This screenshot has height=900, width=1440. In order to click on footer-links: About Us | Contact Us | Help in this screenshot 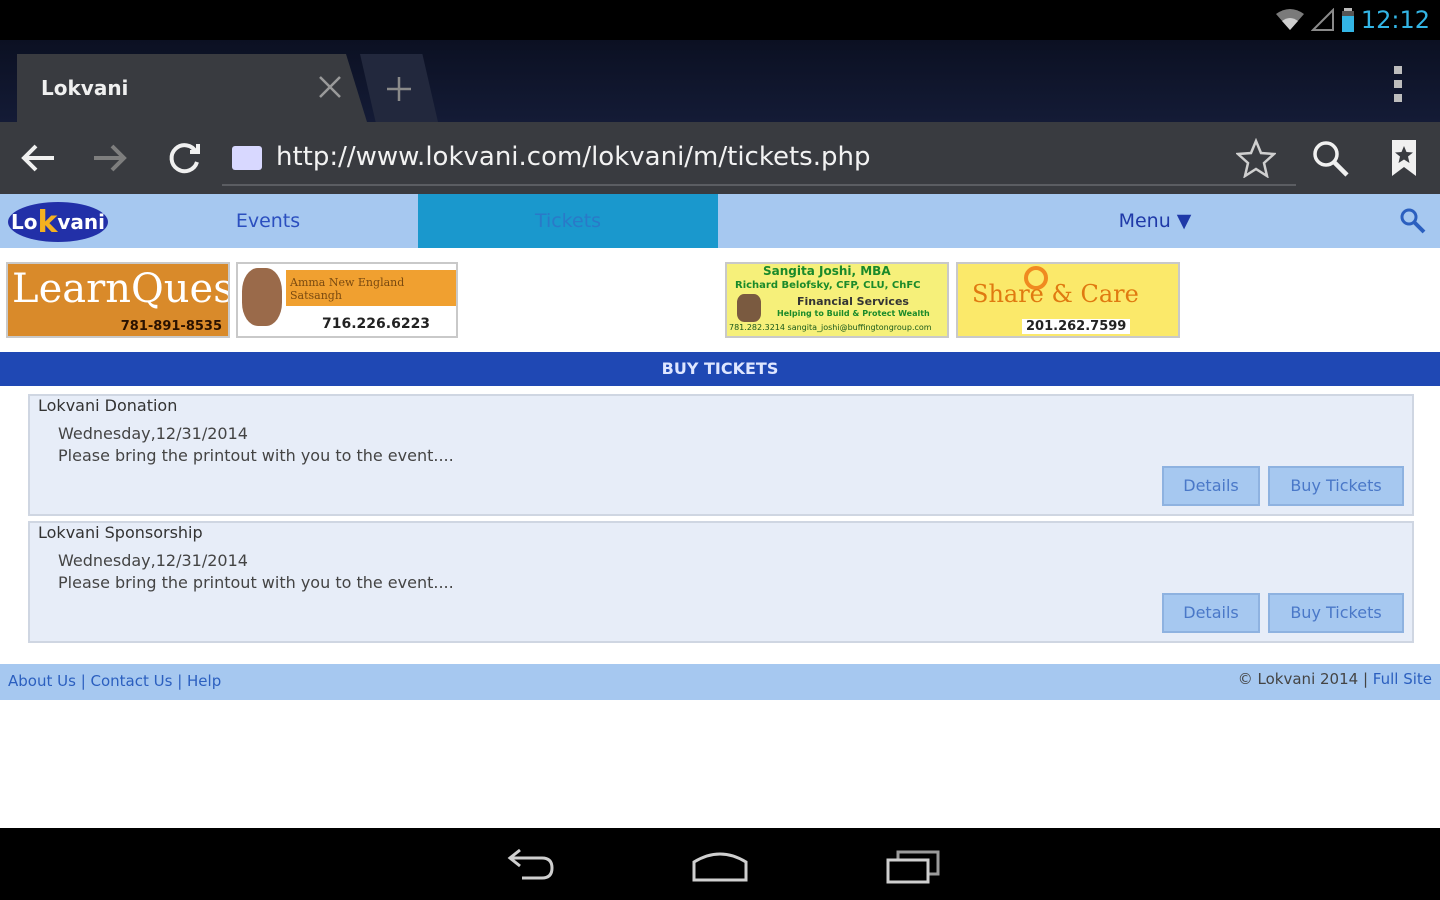, I will do `click(114, 681)`.